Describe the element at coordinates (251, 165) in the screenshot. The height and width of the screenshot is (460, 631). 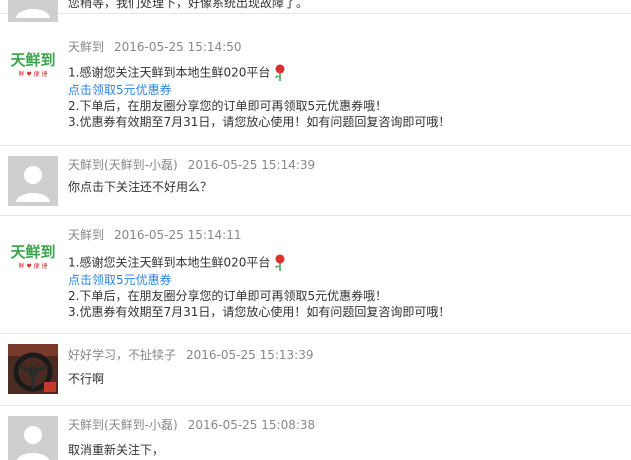
I see `timestamp: 2016-05-25 15:14:39` at that location.